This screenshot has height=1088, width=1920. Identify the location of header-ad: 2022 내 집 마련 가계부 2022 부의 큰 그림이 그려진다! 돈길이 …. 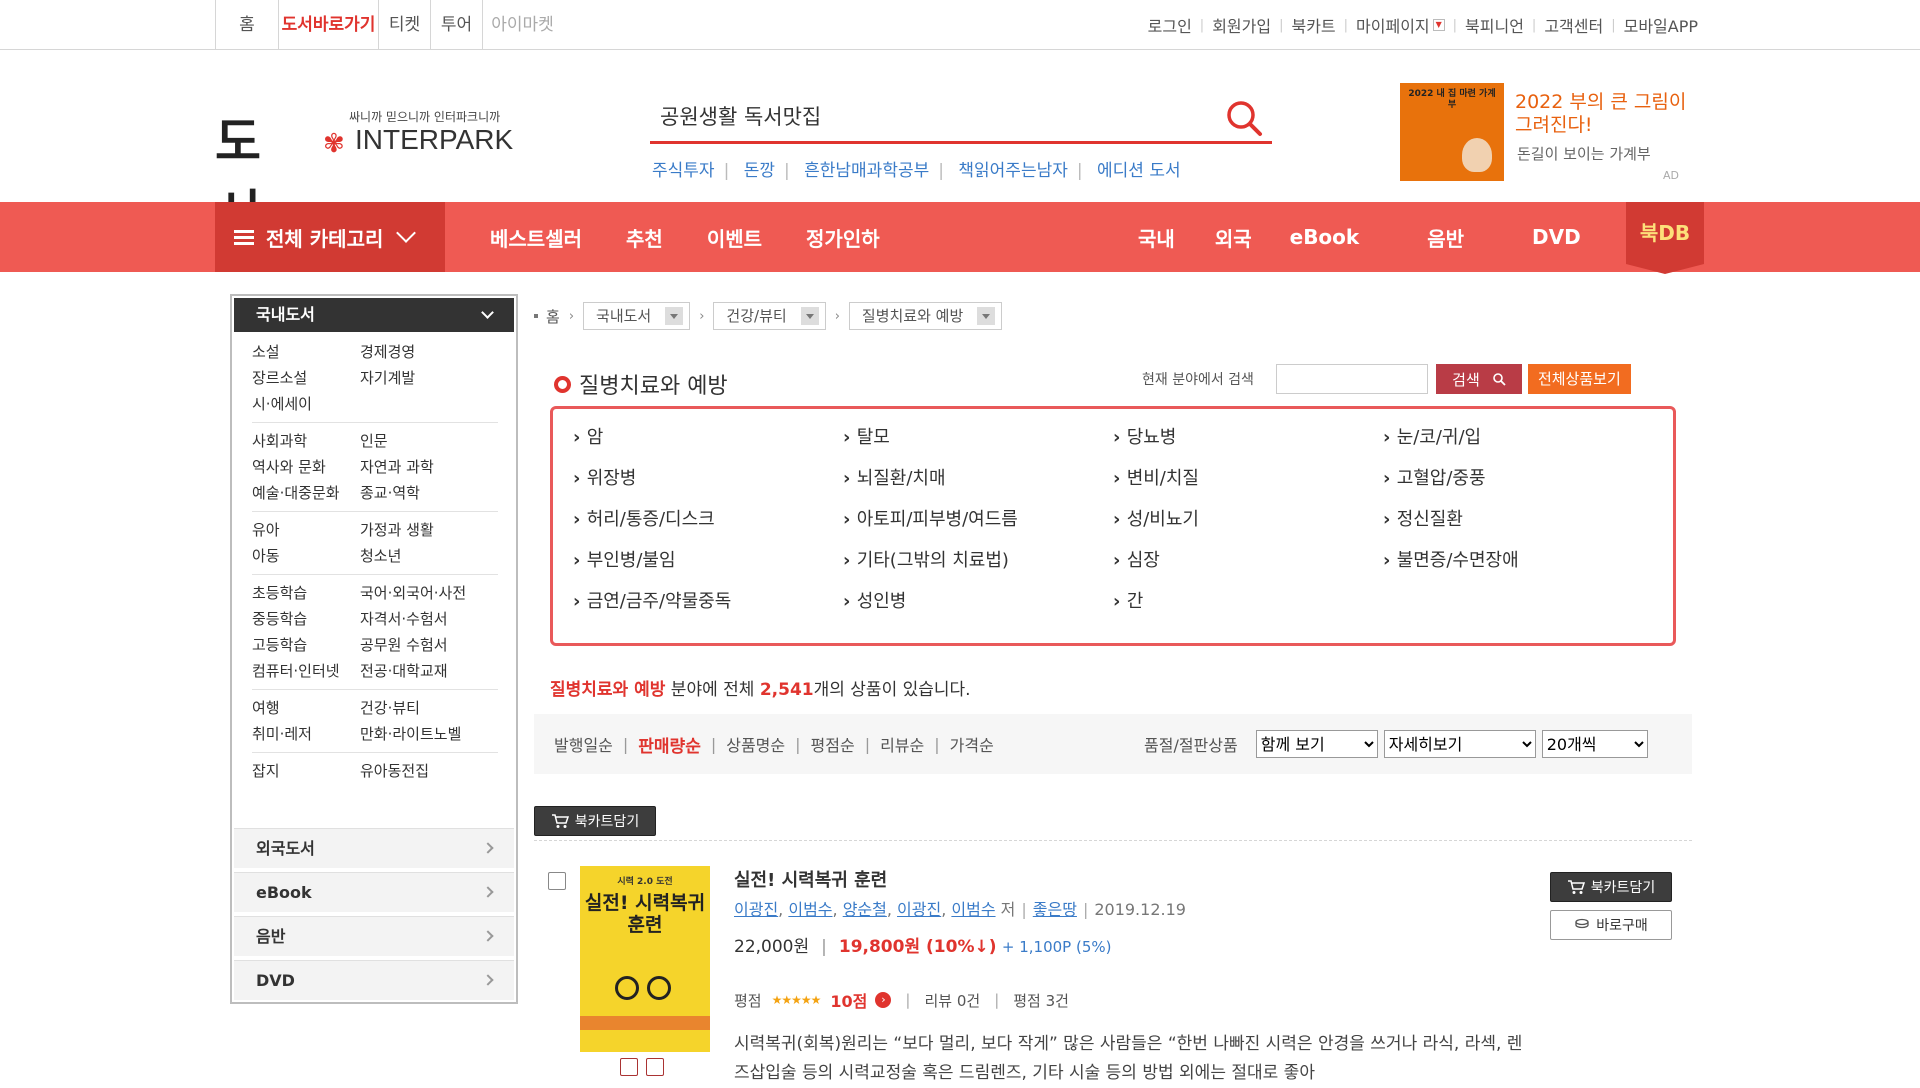
(1550, 138).